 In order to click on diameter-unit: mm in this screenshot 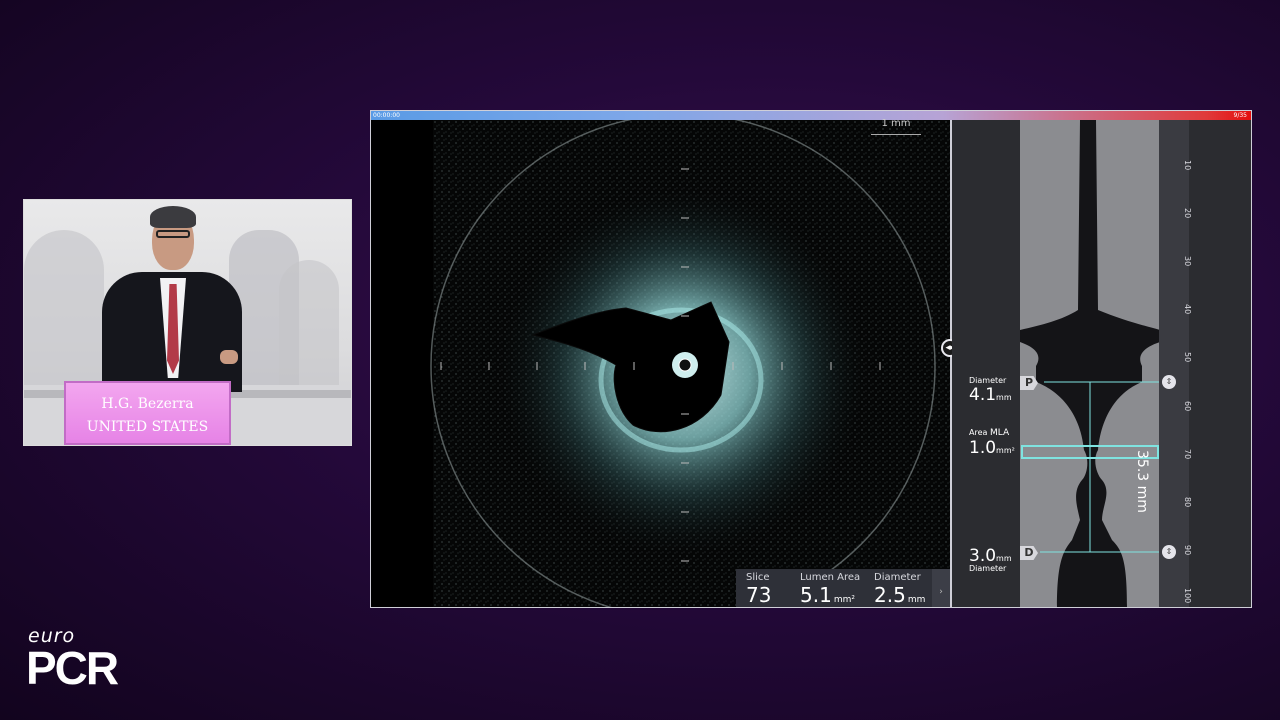, I will do `click(916, 600)`.